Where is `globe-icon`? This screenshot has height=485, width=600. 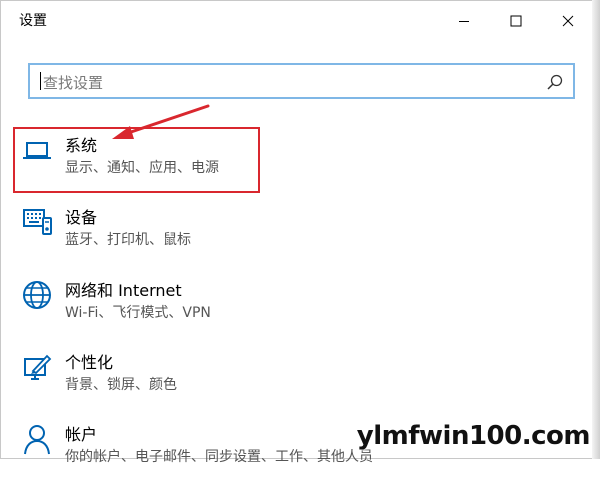 globe-icon is located at coordinates (37, 295).